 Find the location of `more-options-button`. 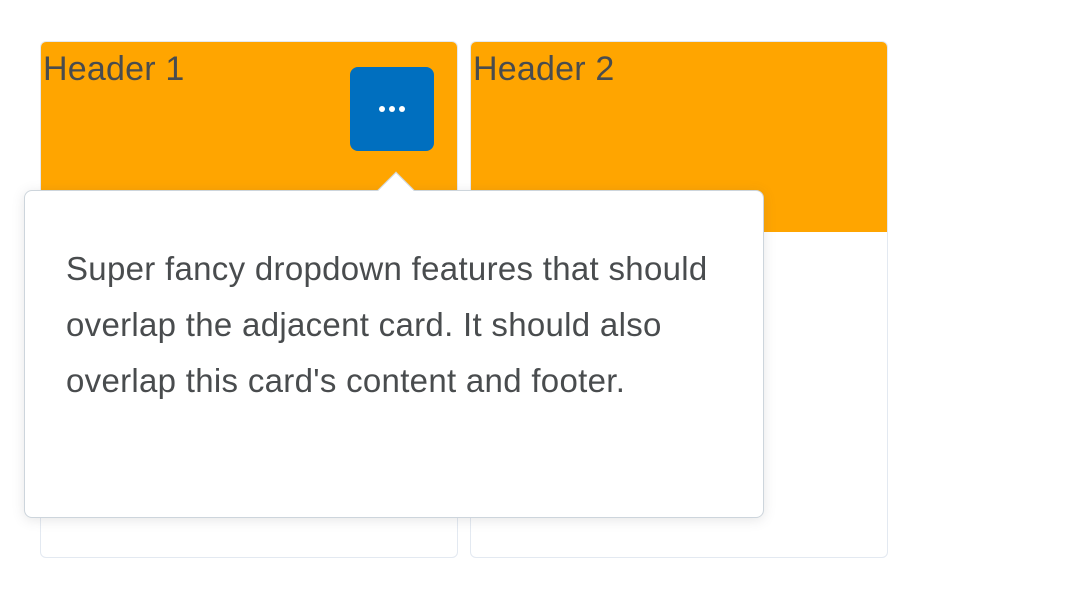

more-options-button is located at coordinates (392, 109).